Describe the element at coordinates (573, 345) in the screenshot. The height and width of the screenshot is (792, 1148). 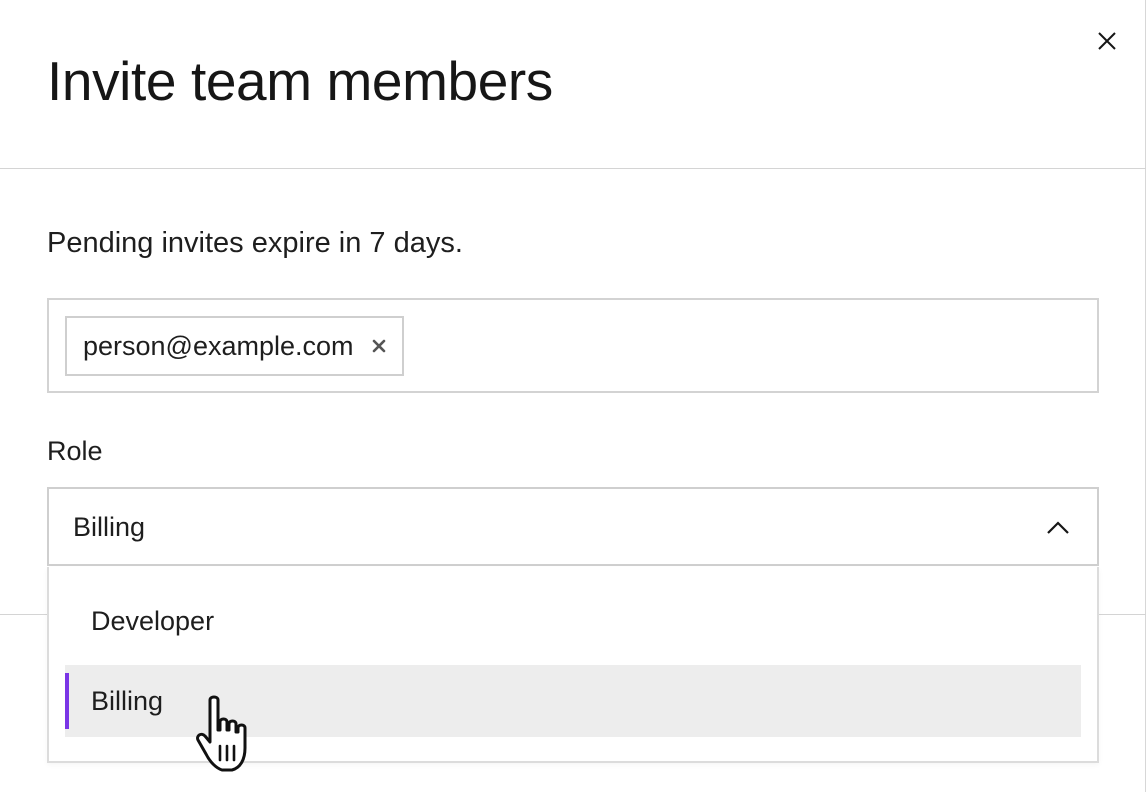
I see `email-input: person@example.com` at that location.